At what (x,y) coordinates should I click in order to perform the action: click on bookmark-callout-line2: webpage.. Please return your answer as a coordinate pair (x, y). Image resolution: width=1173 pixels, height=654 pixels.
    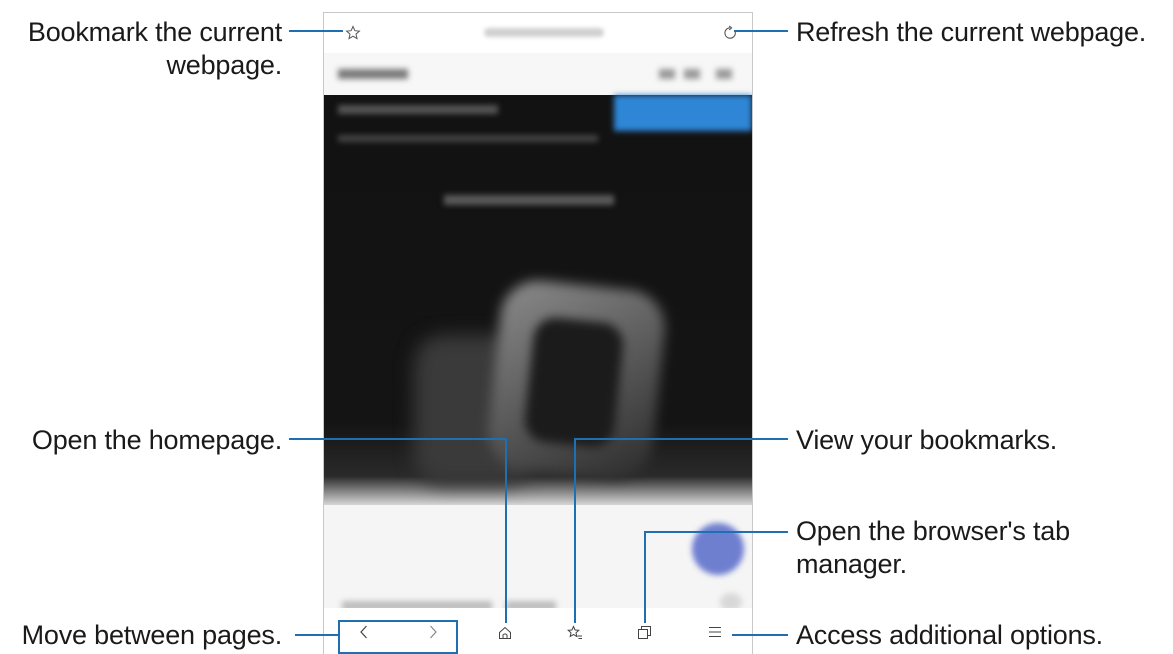
    Looking at the image, I should click on (224, 65).